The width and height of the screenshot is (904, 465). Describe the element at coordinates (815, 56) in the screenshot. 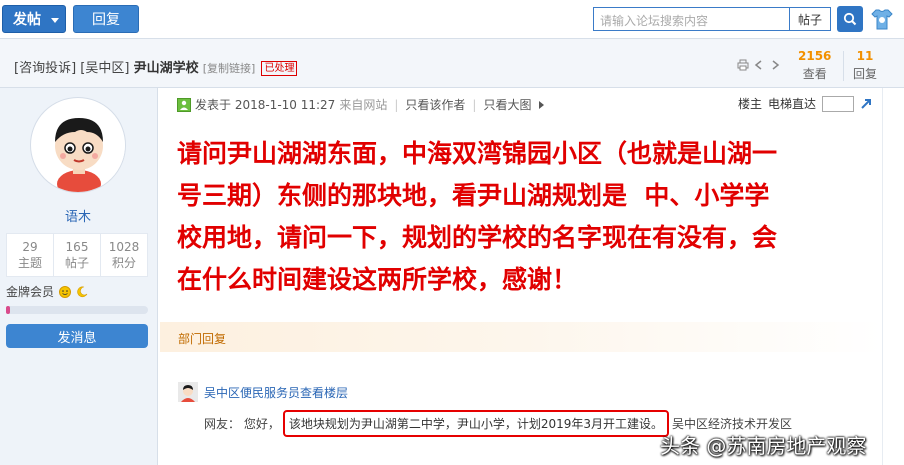

I see `views-count: 2156` at that location.